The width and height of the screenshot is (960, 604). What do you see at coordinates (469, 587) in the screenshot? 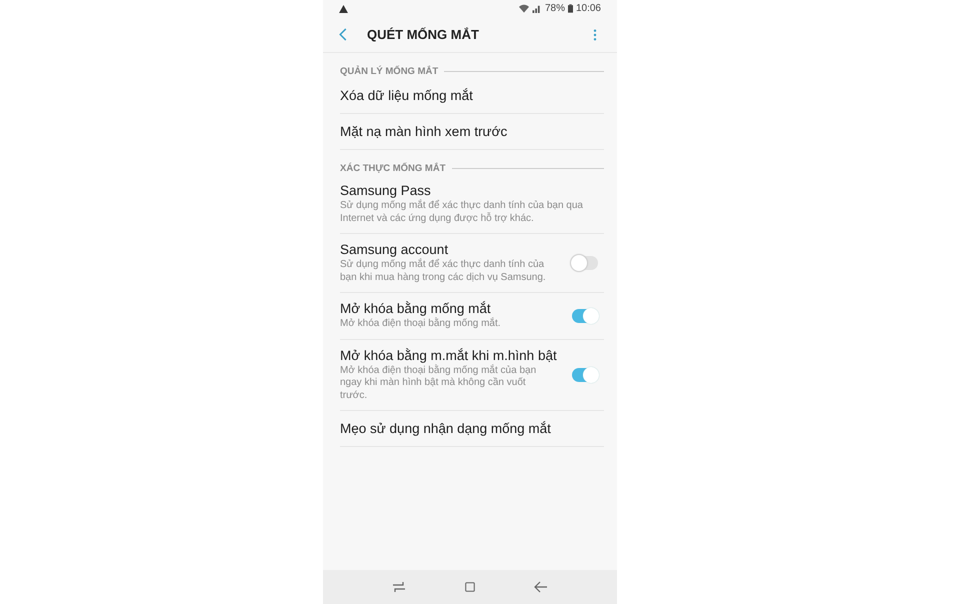
I see `home-icon` at bounding box center [469, 587].